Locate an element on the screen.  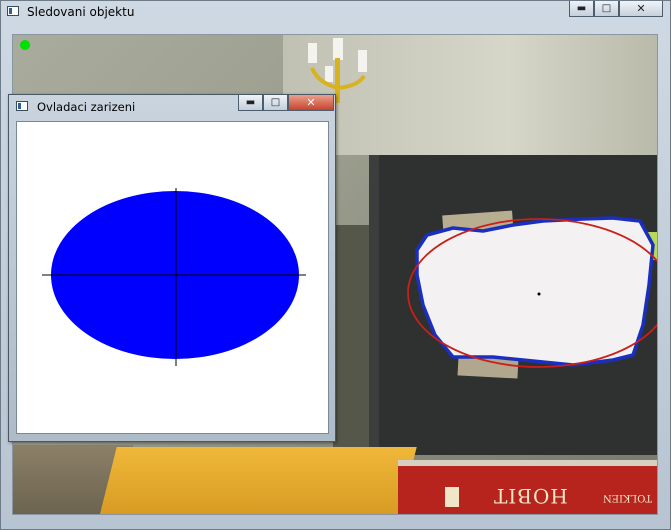
control-titlebar: Ovladaci zarizeni ▬ □ ✕ is located at coordinates (172, 106).